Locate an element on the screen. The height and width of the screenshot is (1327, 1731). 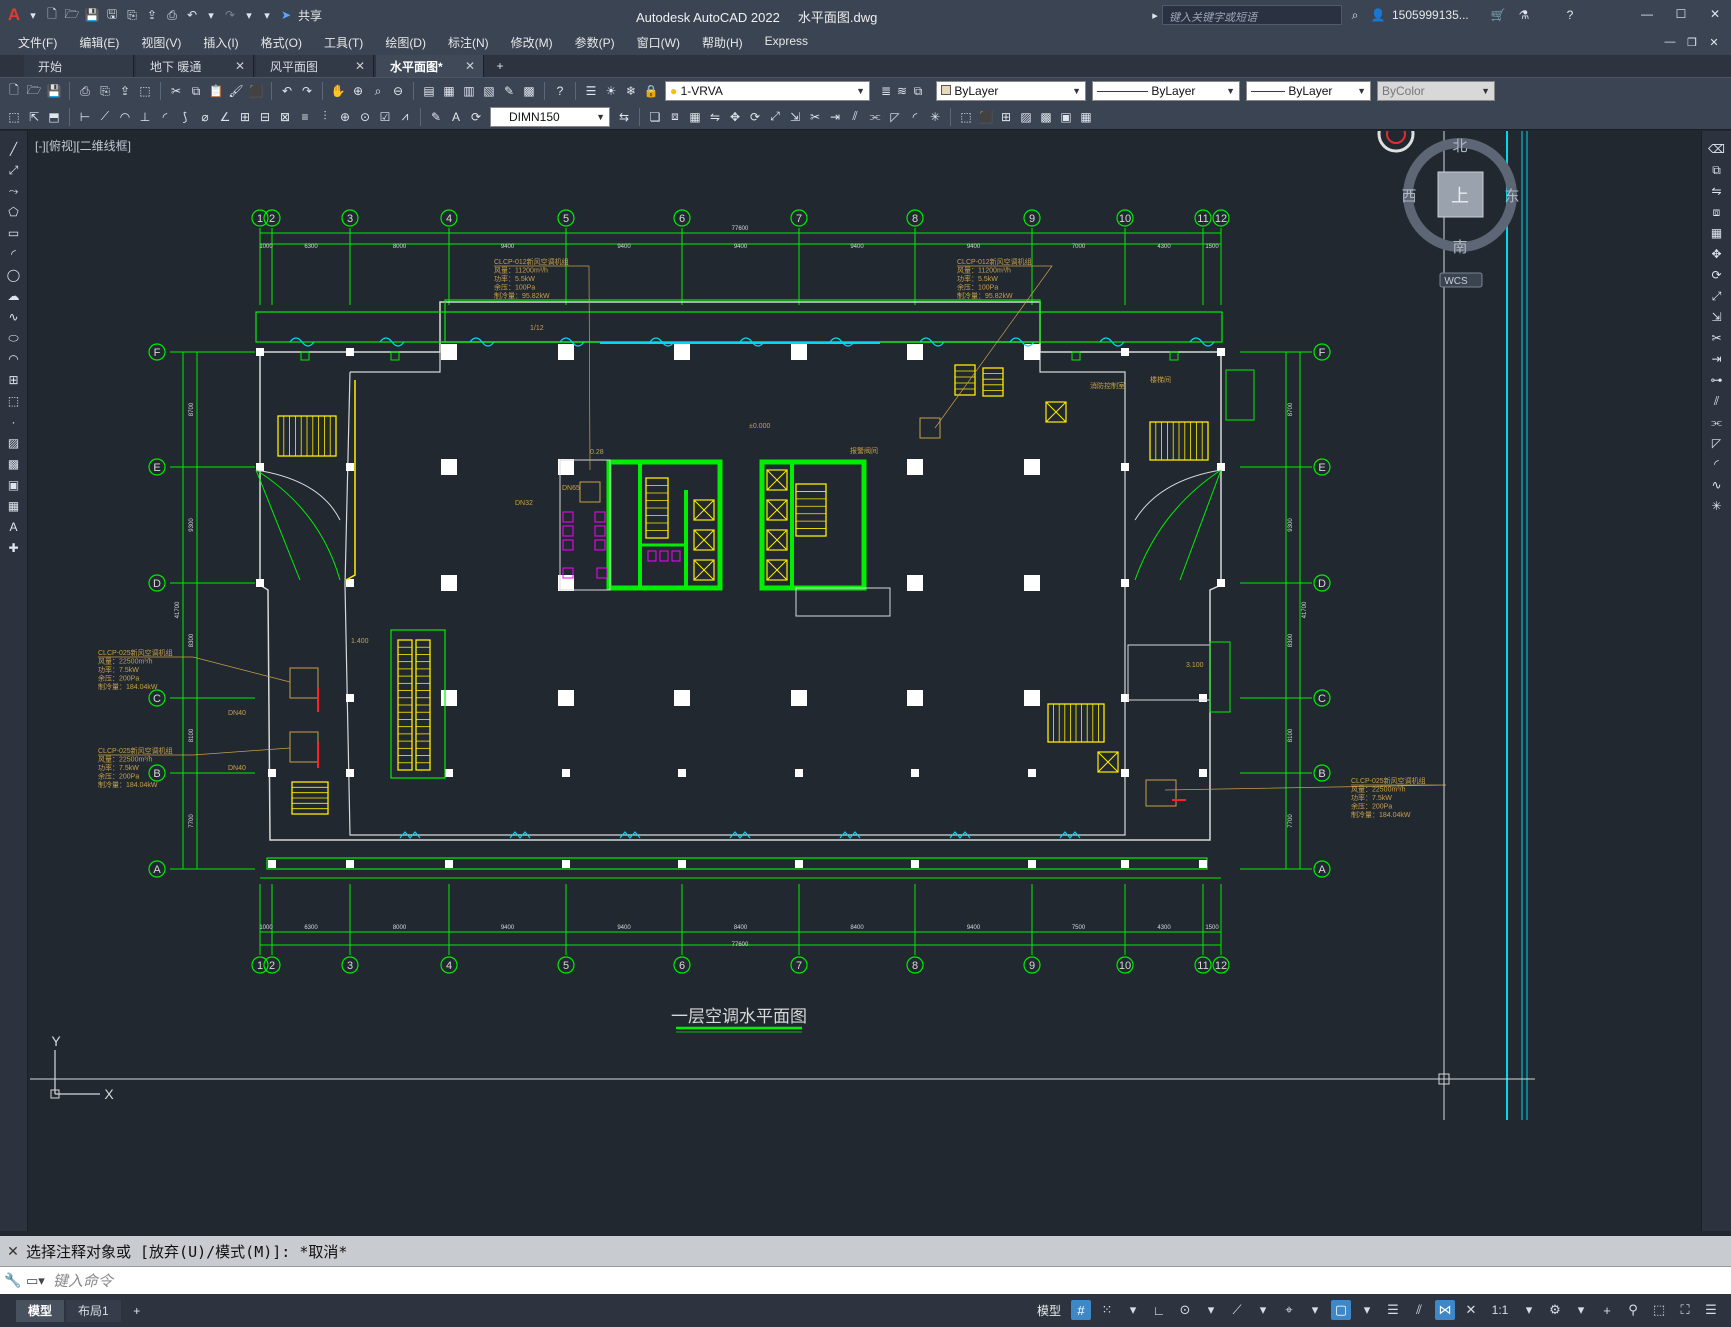
array-icon: ▦ is located at coordinates (1717, 233).